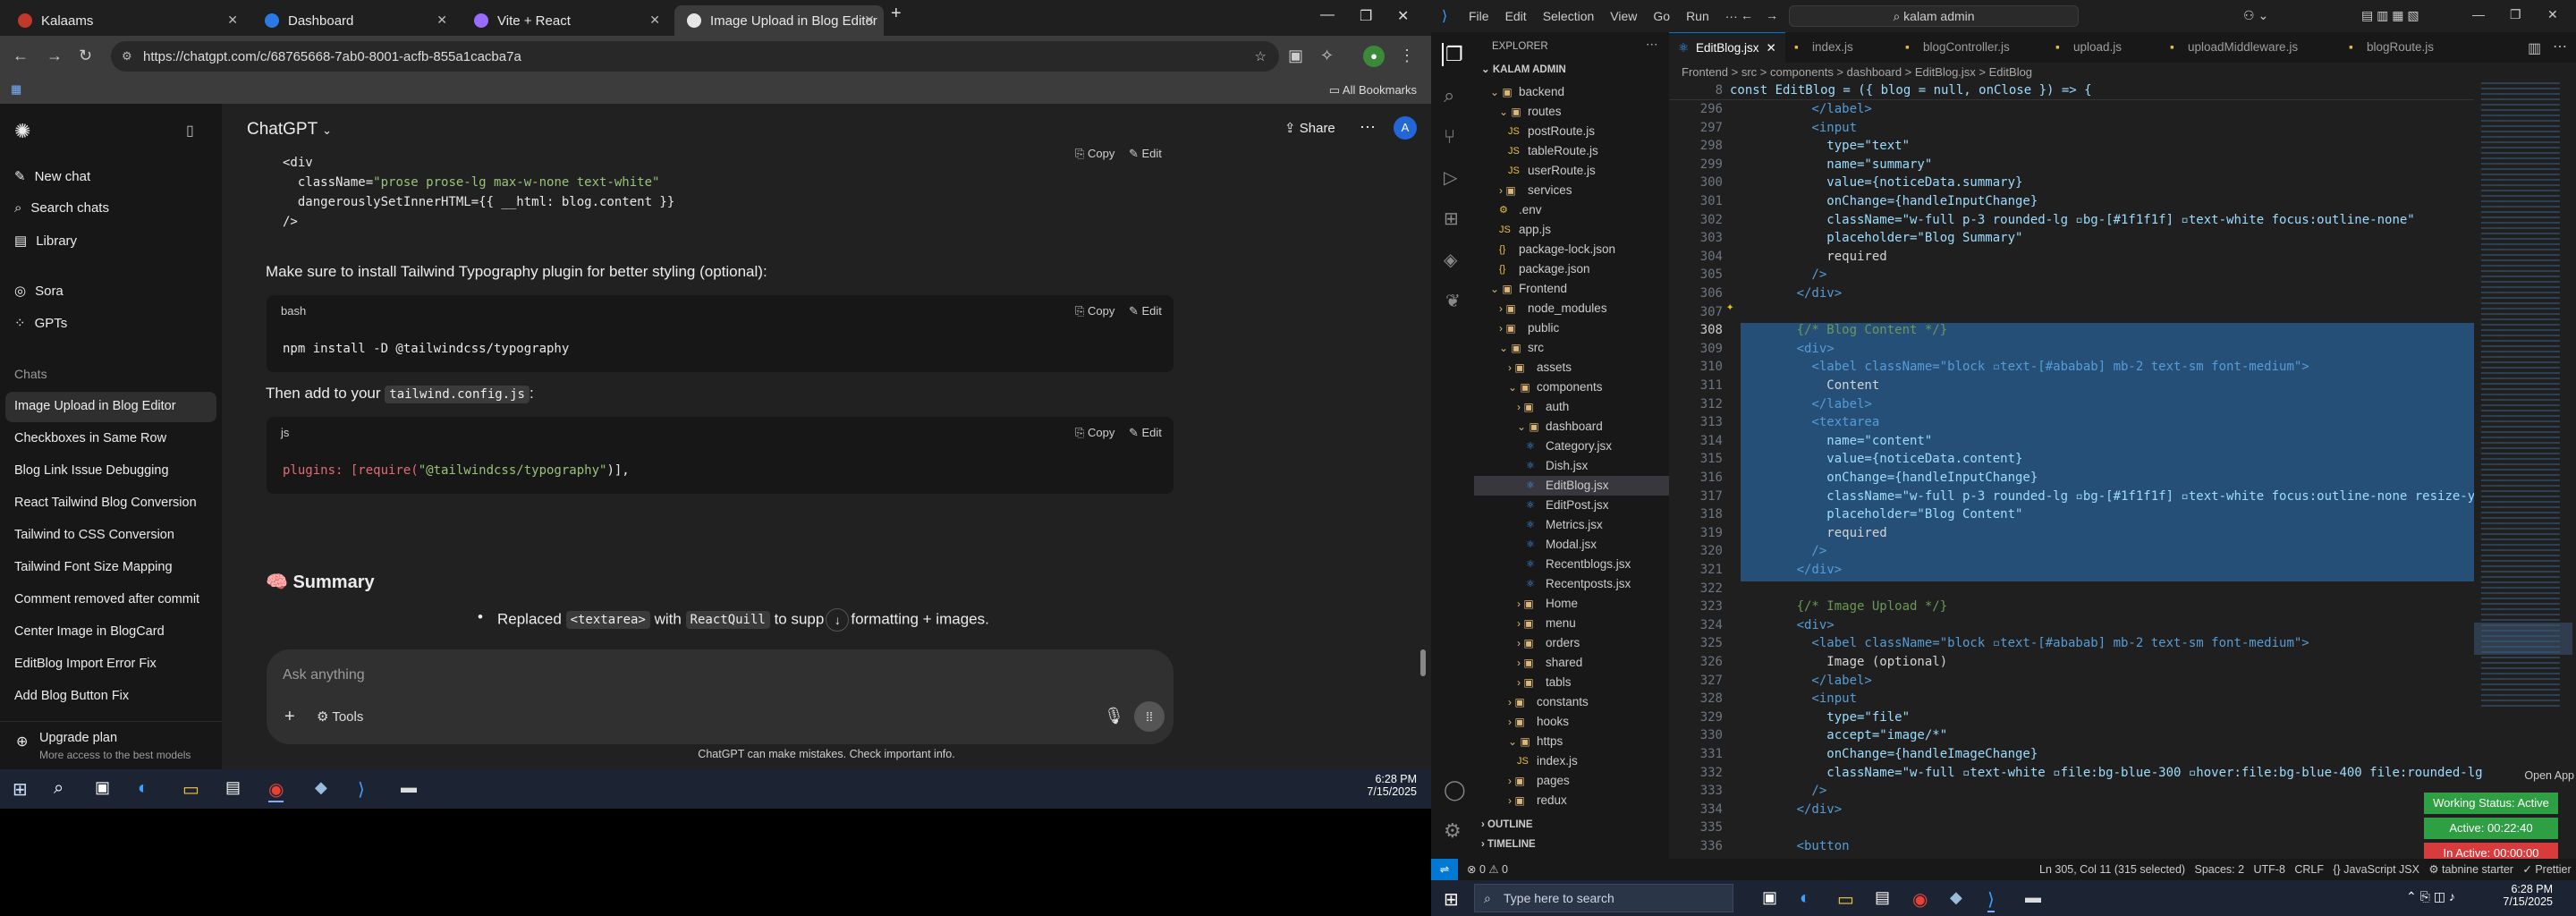 The height and width of the screenshot is (916, 2576). Describe the element at coordinates (1507, 824) in the screenshot. I see `outline-section: › OUTLINE` at that location.